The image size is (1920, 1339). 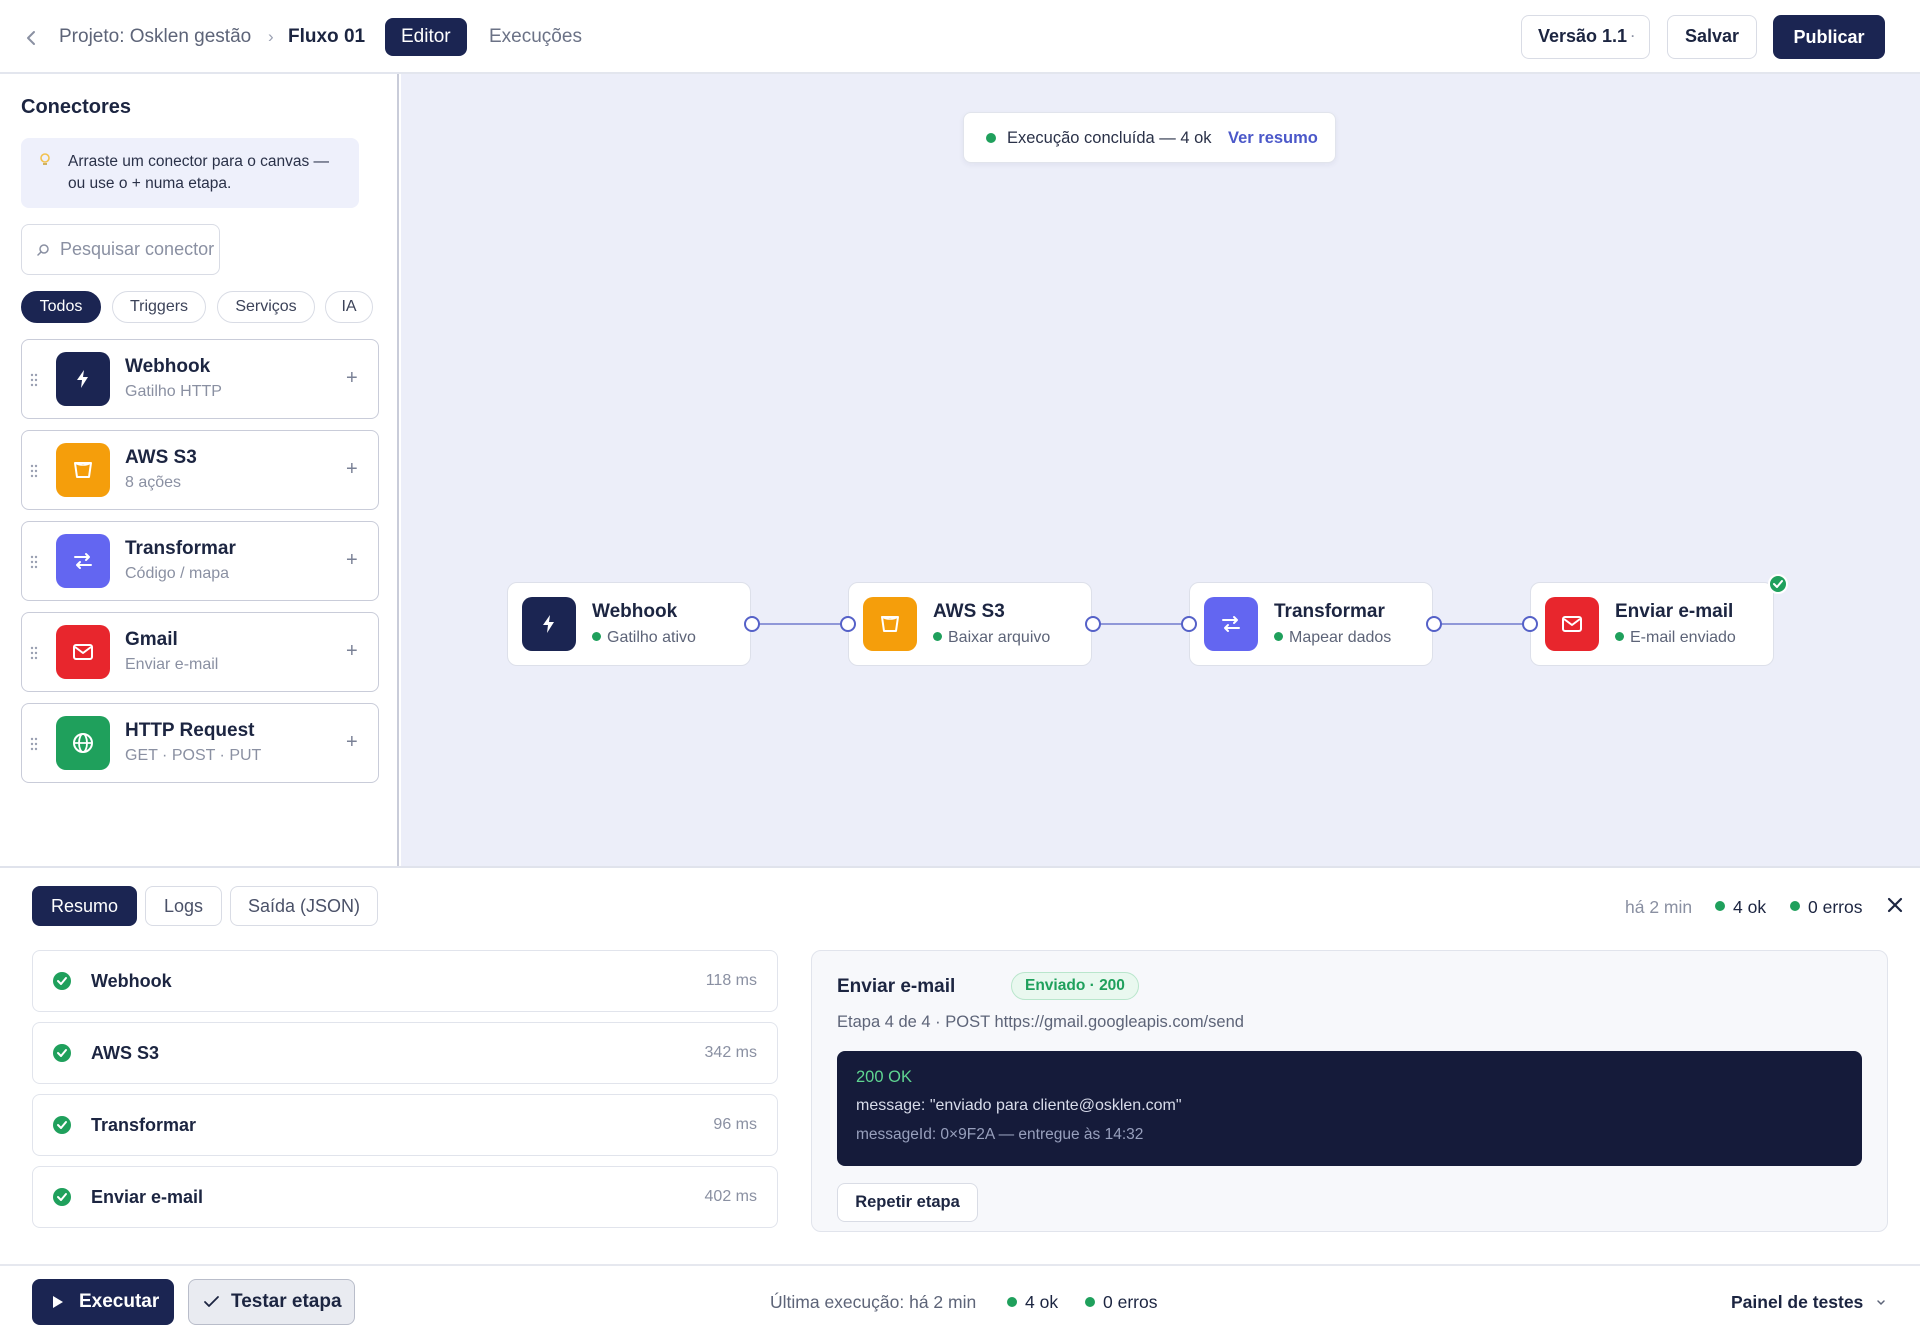 What do you see at coordinates (1329, 611) in the screenshot?
I see `node-title: Transformar` at bounding box center [1329, 611].